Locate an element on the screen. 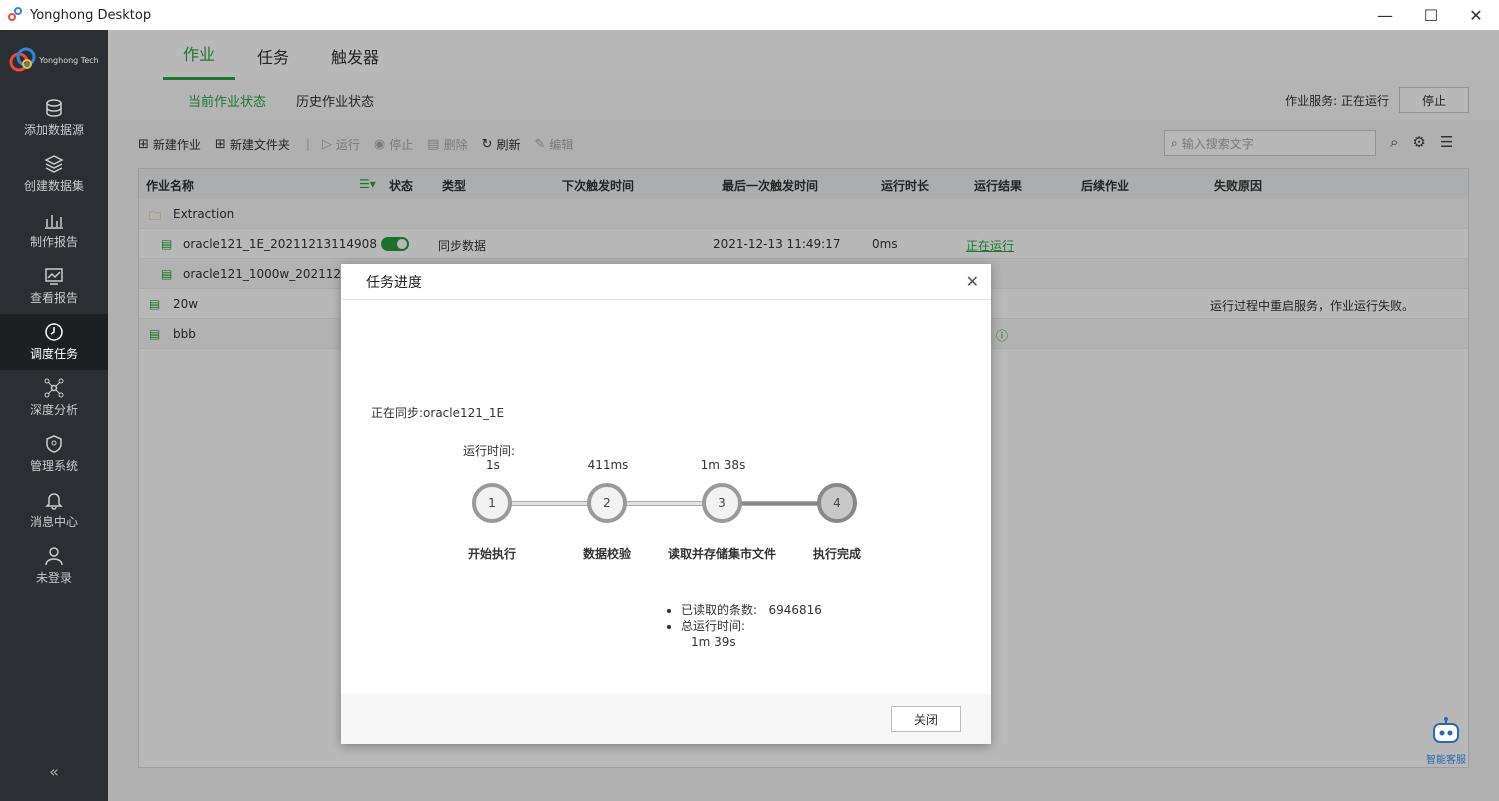  dialog-header: 任务进度 ✕ is located at coordinates (666, 282).